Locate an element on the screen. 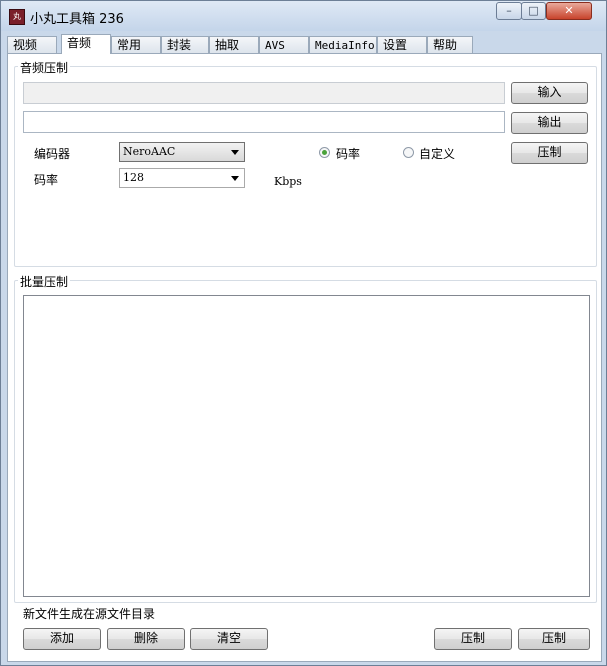 This screenshot has height=666, width=607. batch-note: 新文件生成在源文件目录 is located at coordinates (89, 614).